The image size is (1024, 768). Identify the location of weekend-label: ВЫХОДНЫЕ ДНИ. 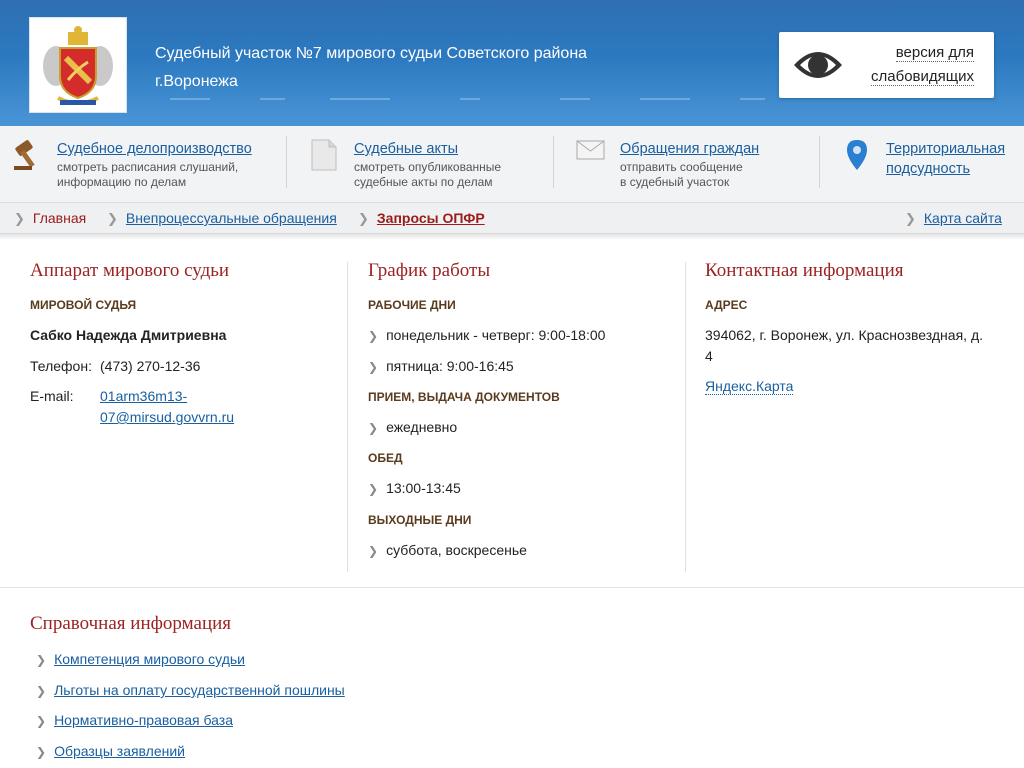
(420, 520).